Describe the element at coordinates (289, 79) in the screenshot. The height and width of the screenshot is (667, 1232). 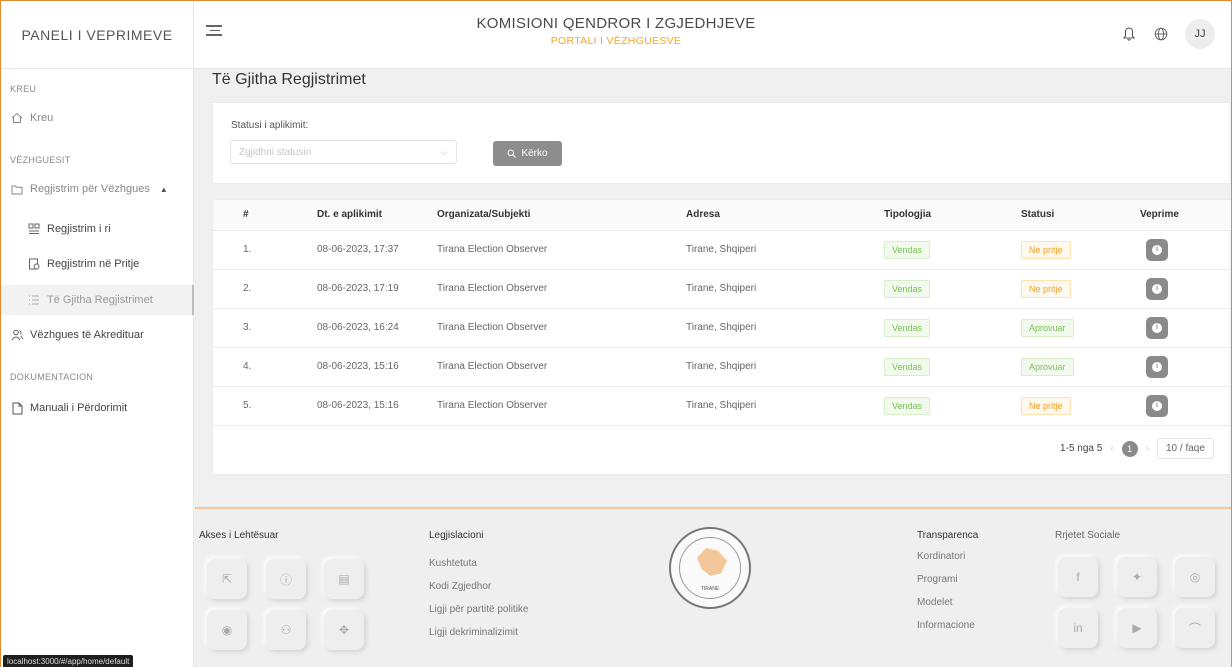
I see `page-title: Të Gjitha Regjistrimet` at that location.